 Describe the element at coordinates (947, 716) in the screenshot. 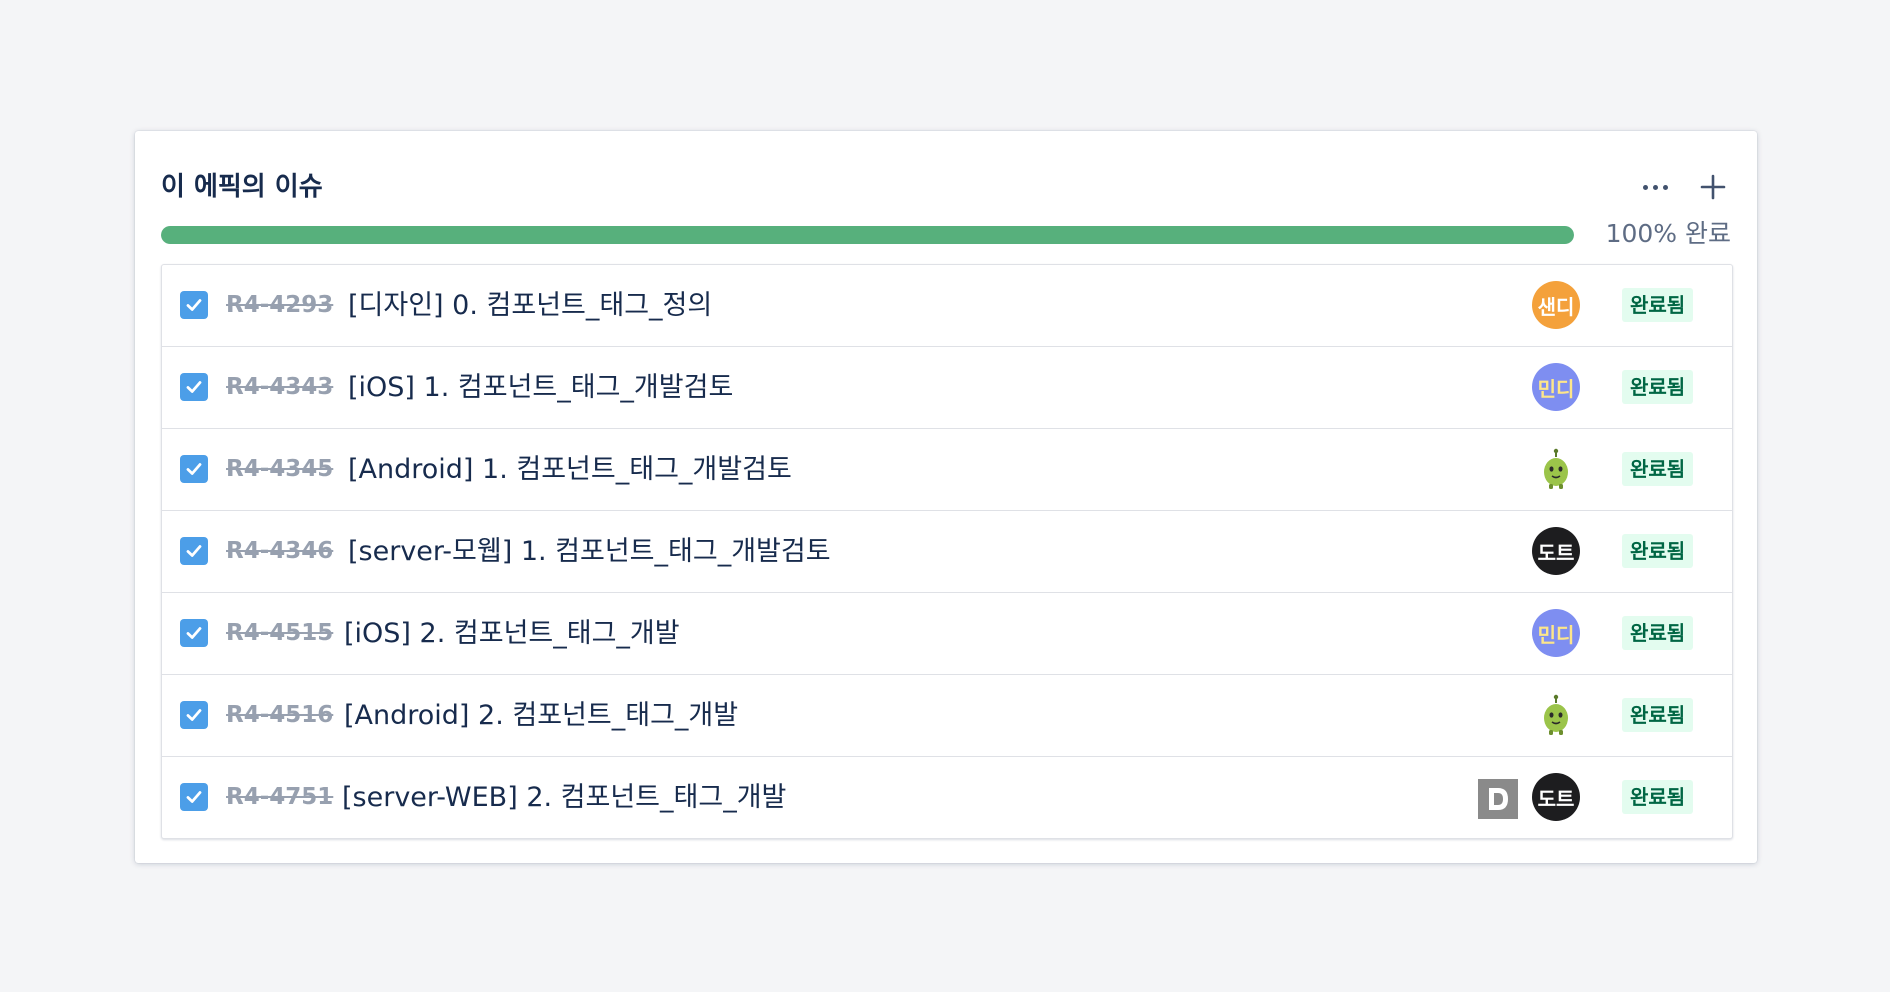

I see `issue-row: R4-4516 [Android] 2. 컴포넌트_태그_개발 완료됨` at that location.